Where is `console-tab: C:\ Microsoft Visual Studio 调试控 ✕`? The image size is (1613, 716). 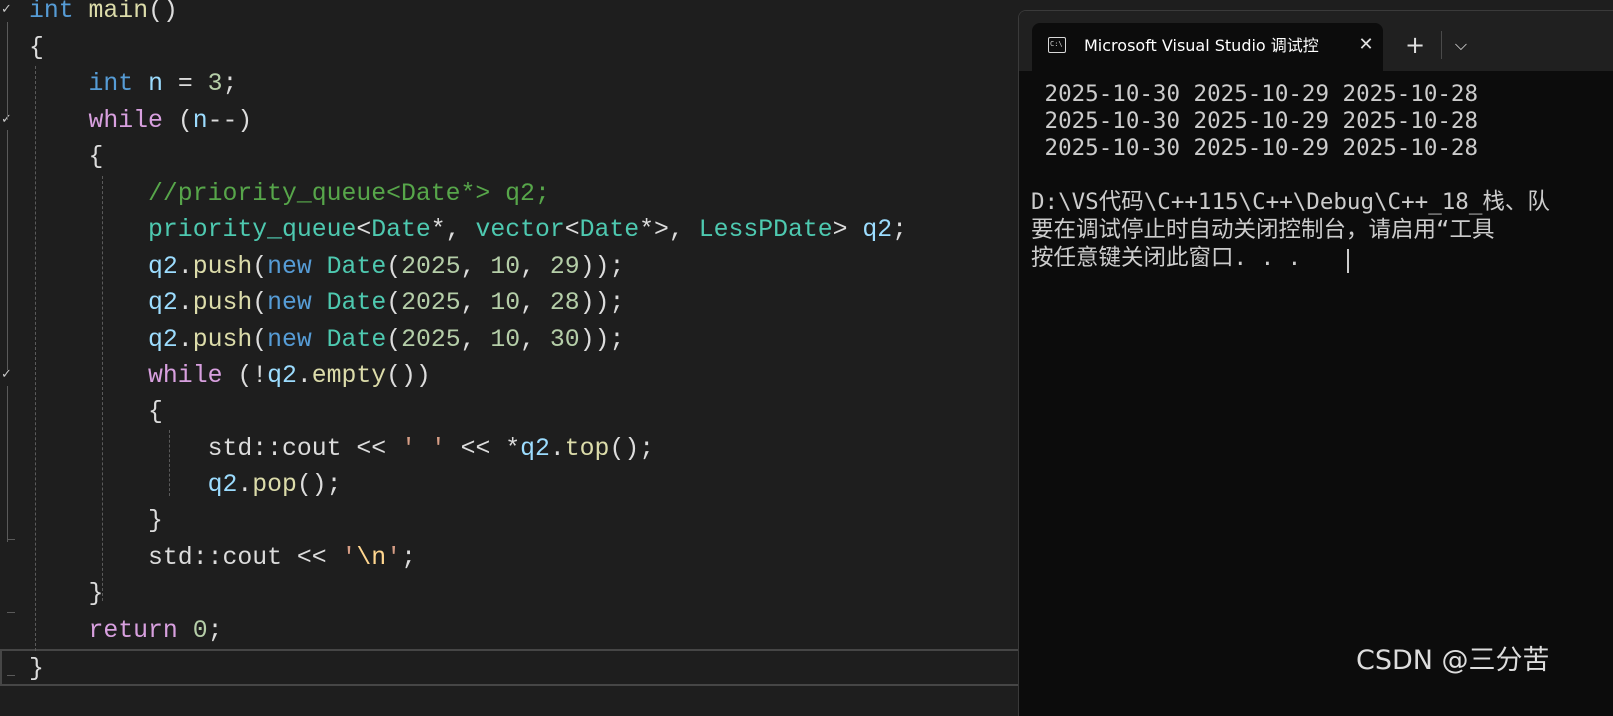
console-tab: C:\ Microsoft Visual Studio 调试控 ✕ is located at coordinates (1207, 47).